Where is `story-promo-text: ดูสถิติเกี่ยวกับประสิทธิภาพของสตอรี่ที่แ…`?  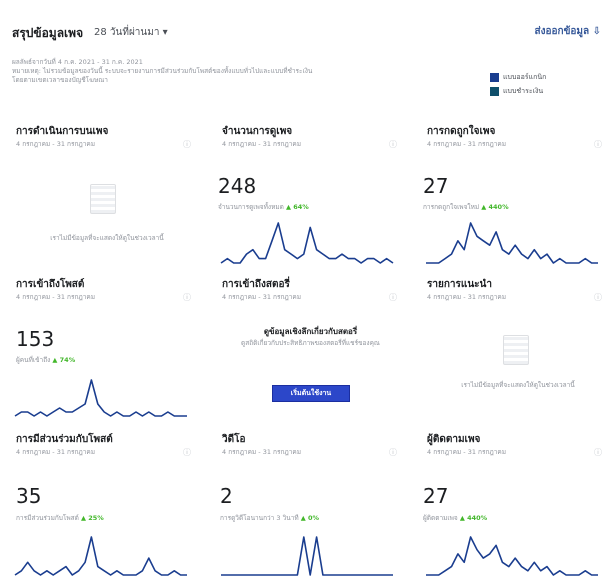
story-promo-text: ดูสถิติเกี่ยวกับประสิทธิภาพของสตอรี่ที่แ… is located at coordinates (310, 343).